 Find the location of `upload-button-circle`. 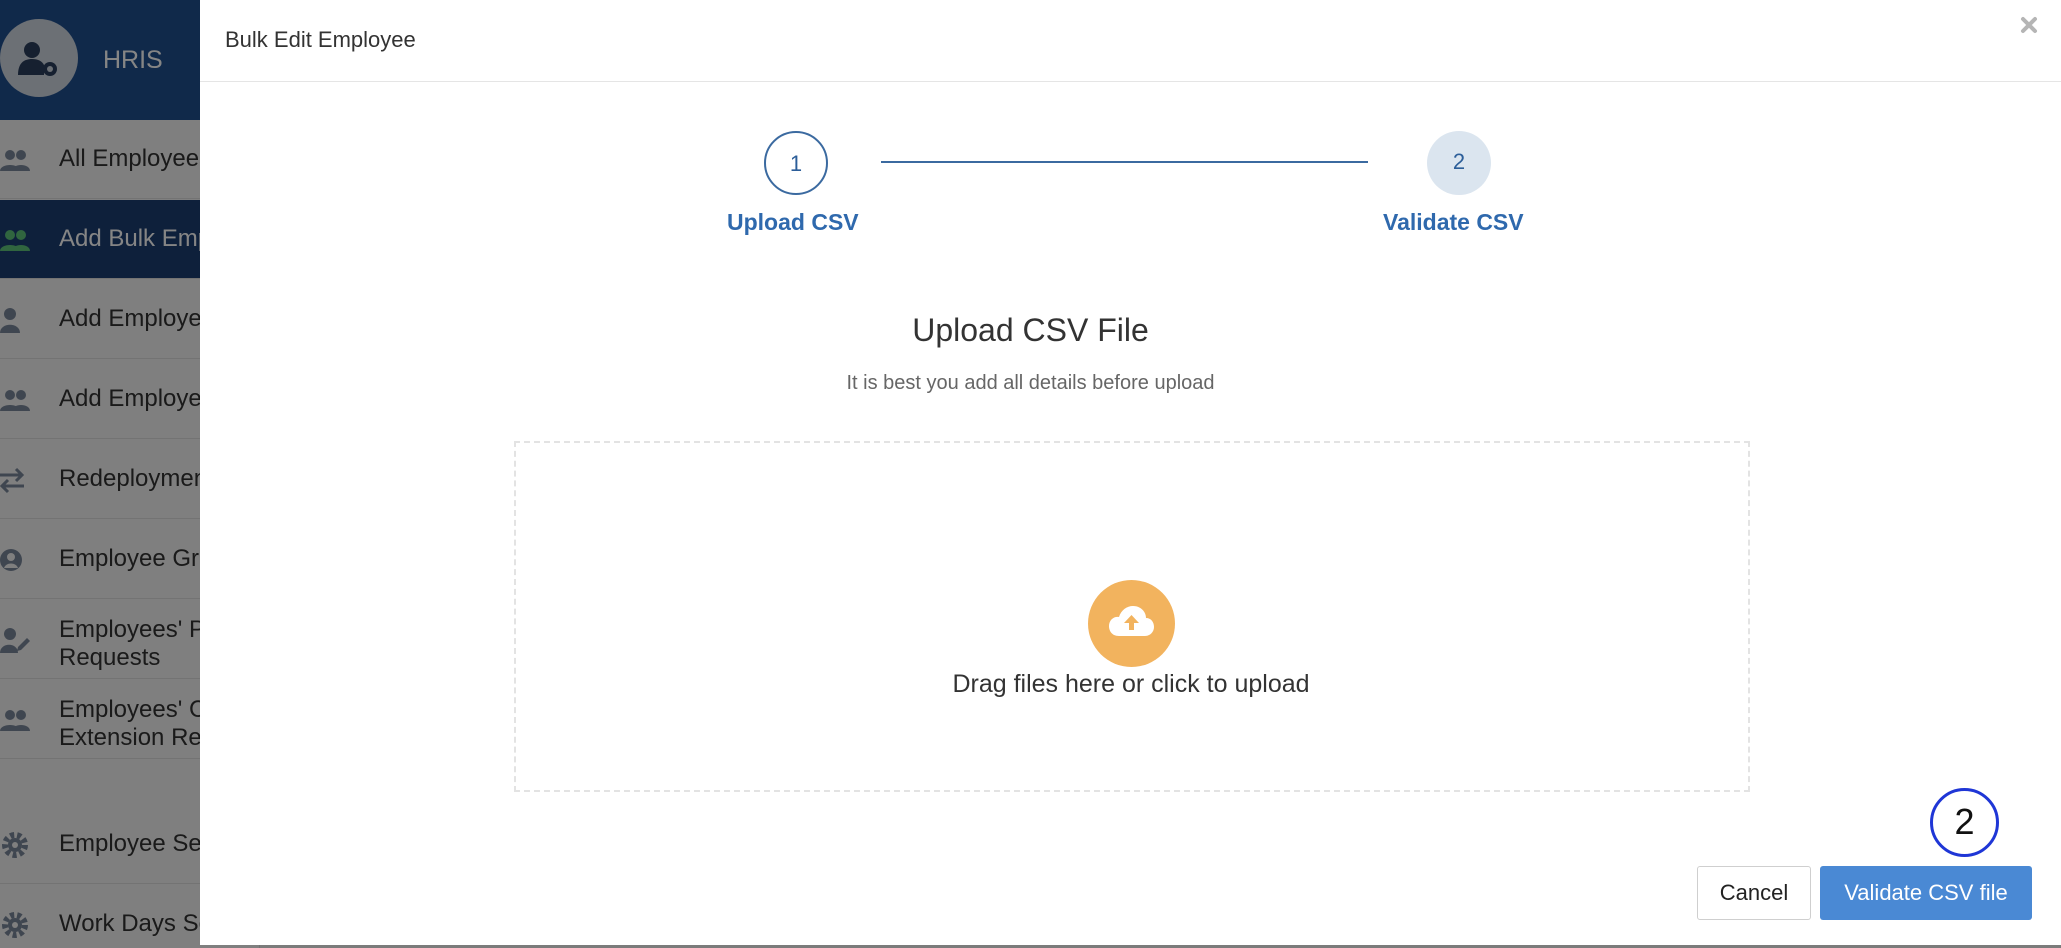

upload-button-circle is located at coordinates (1131, 623).